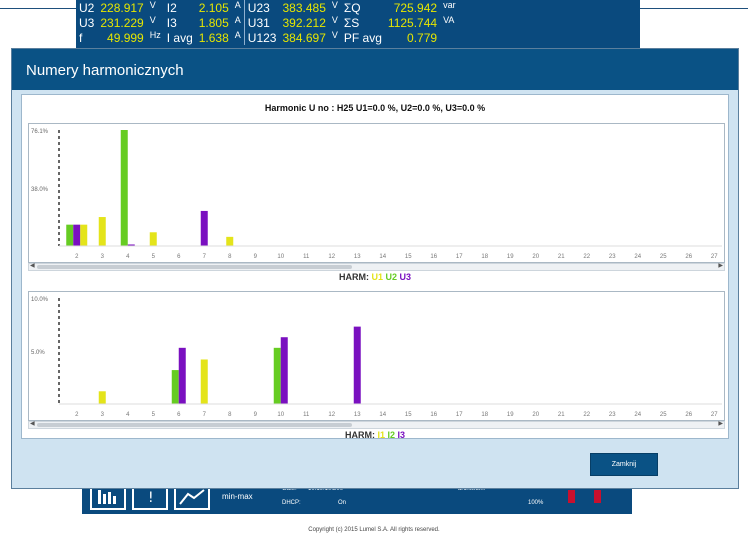  What do you see at coordinates (122, 22) in the screenshot?
I see `meter-a-val: 231.229` at bounding box center [122, 22].